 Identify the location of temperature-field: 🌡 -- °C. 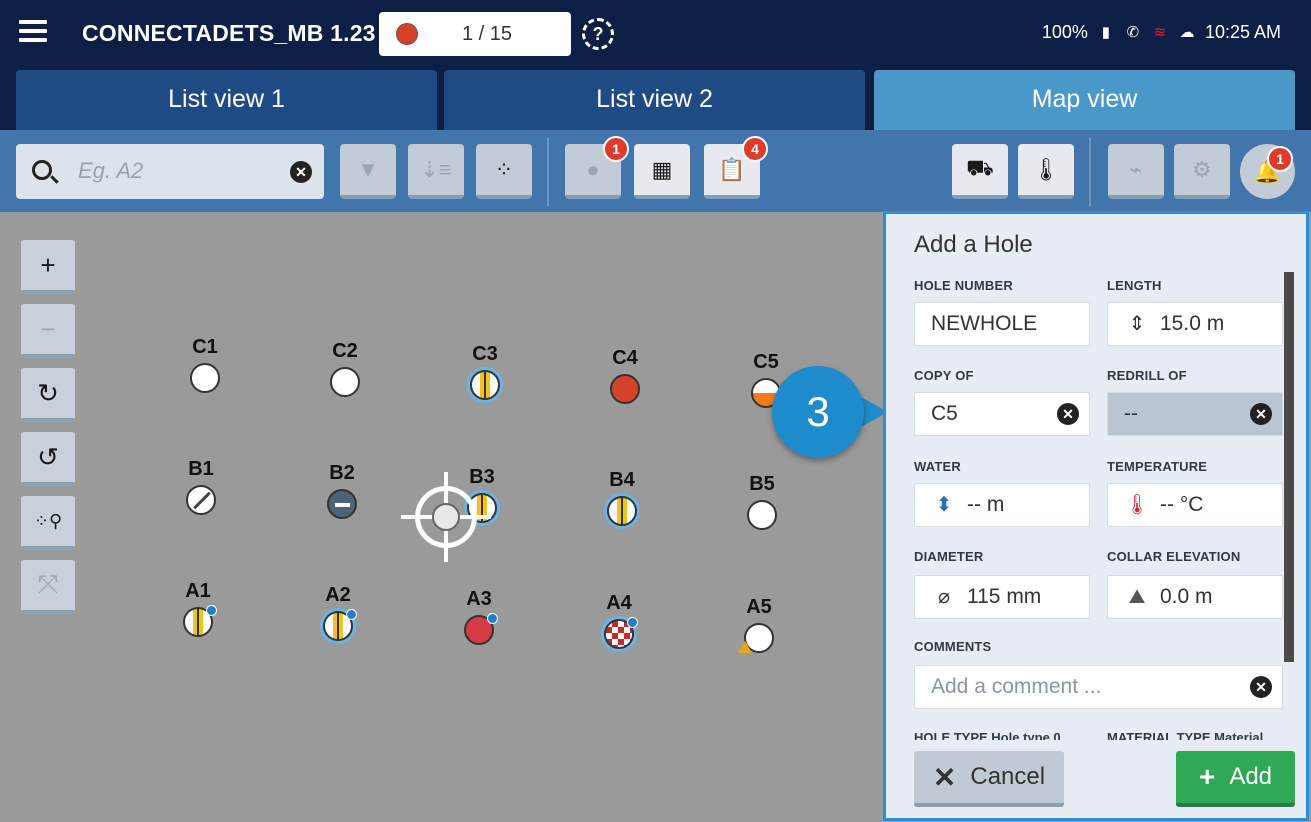
(1195, 505).